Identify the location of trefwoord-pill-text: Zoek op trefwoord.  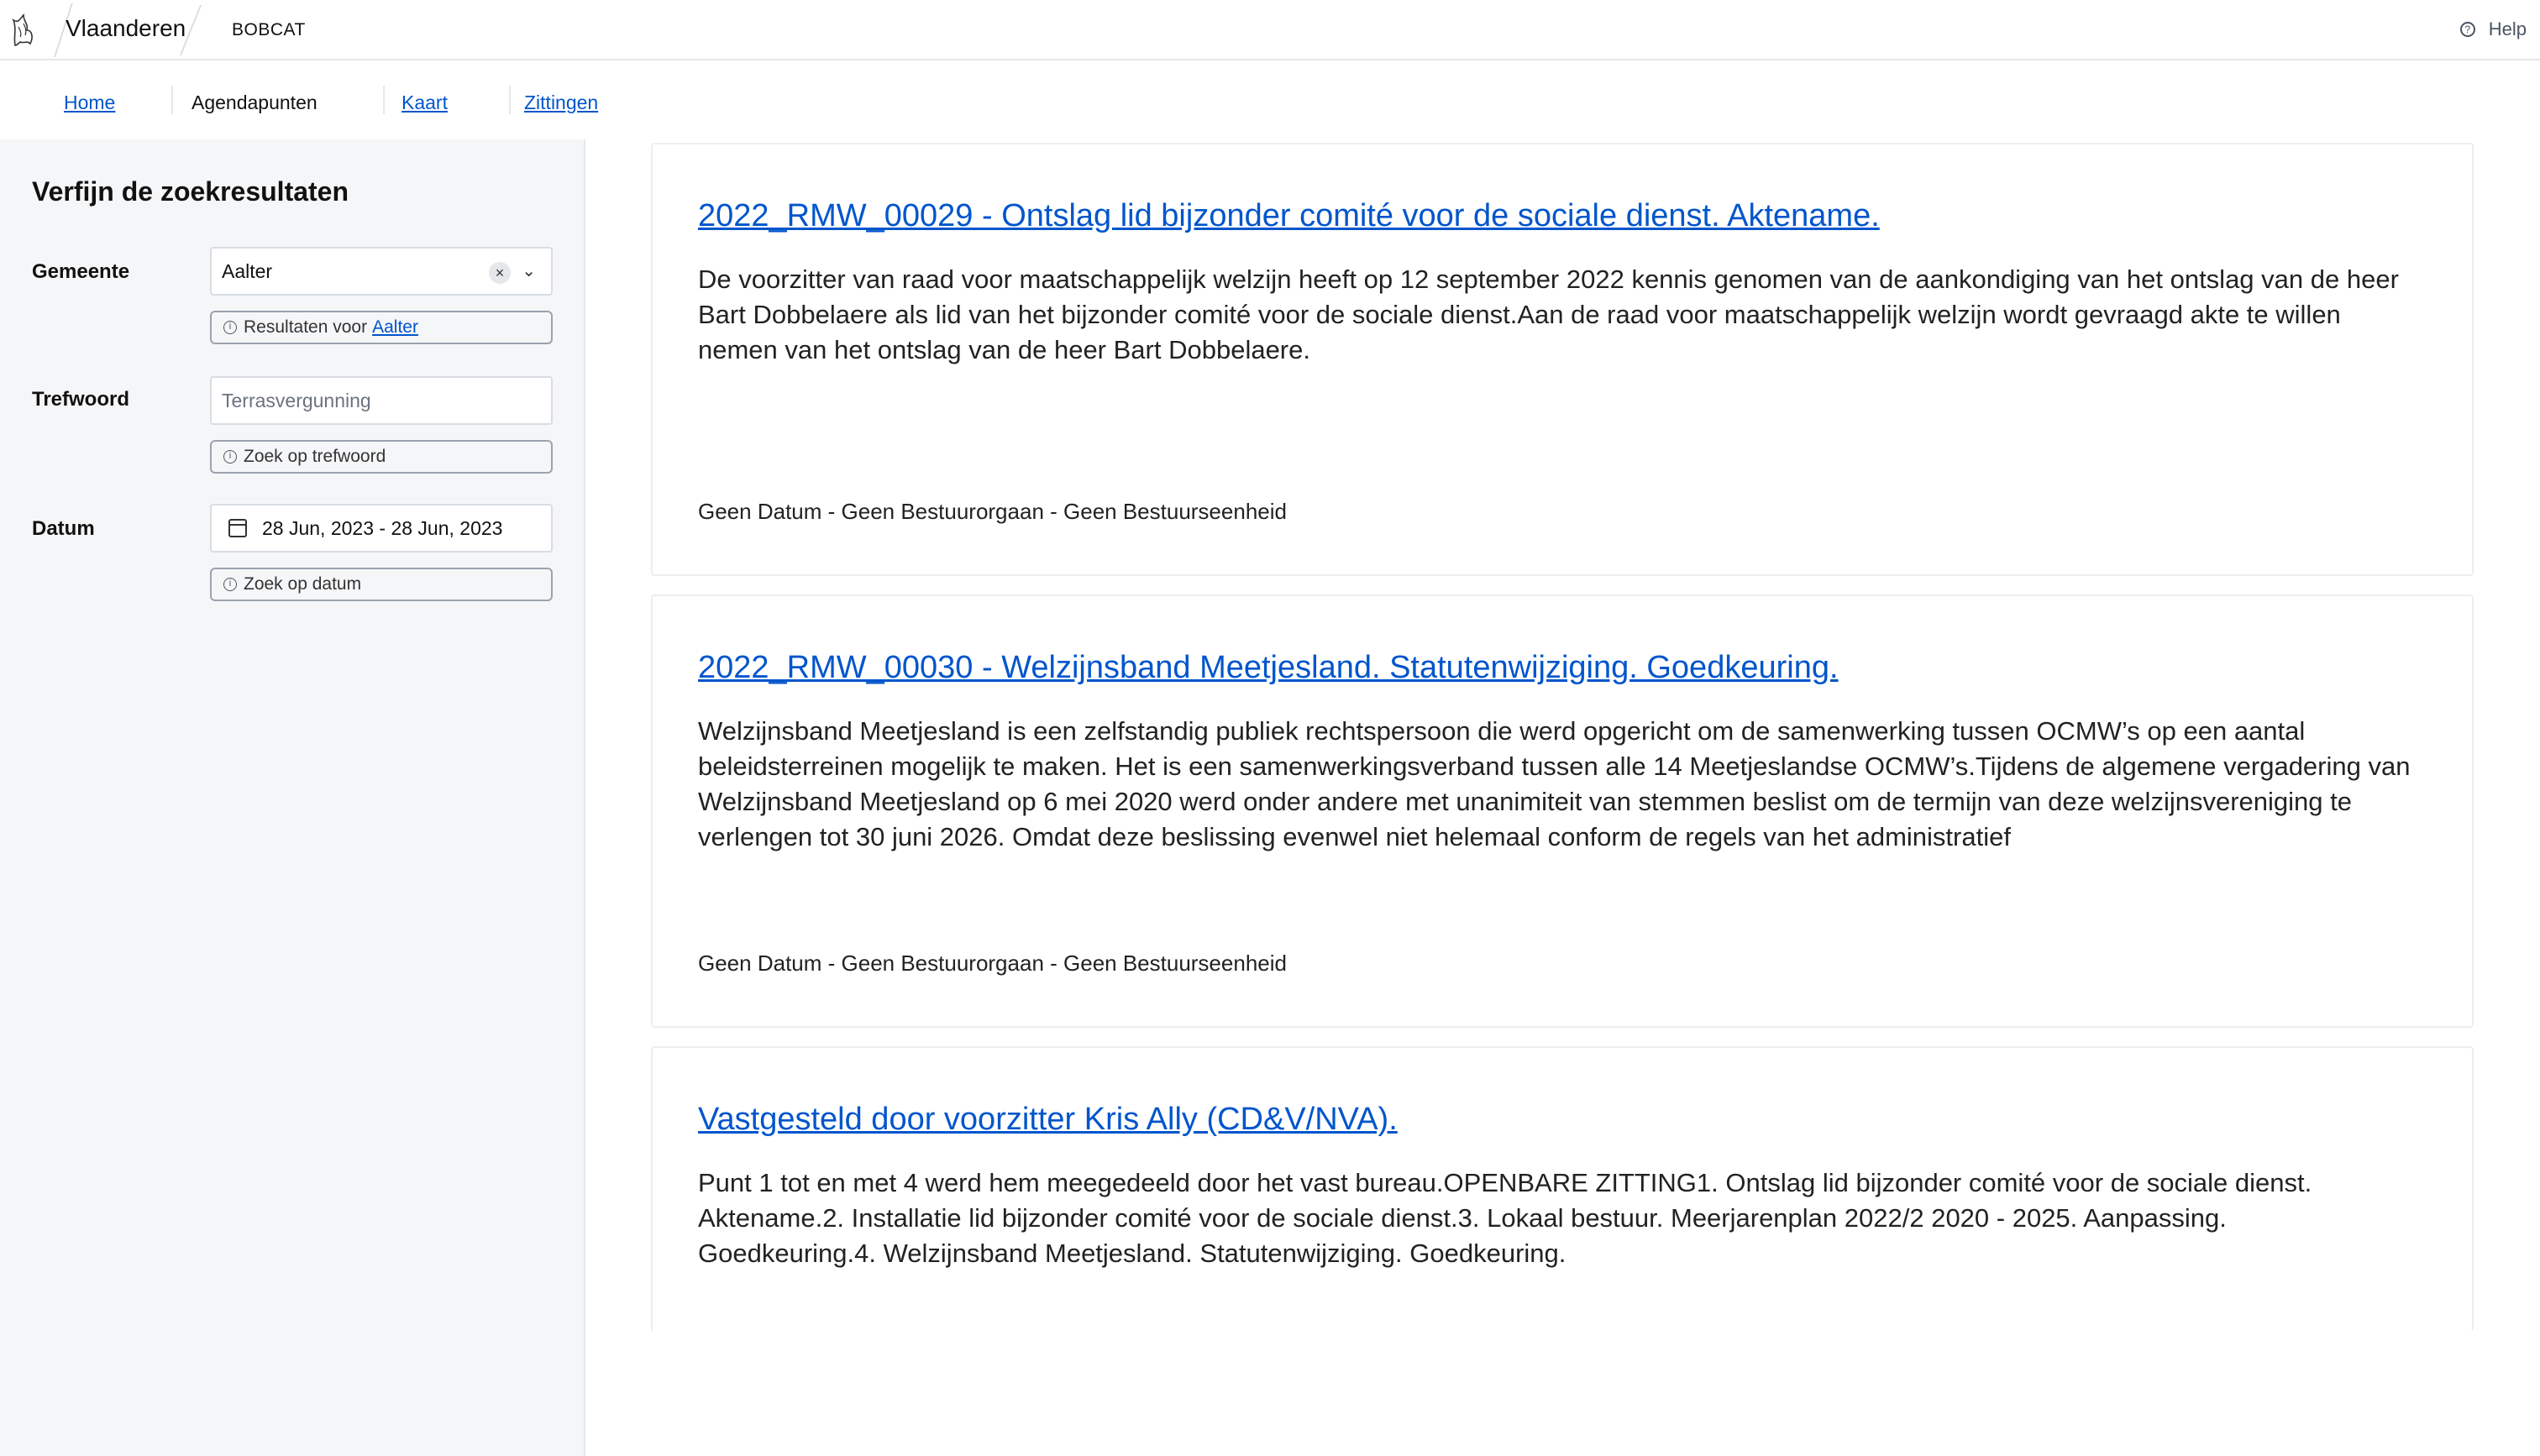
(315, 456).